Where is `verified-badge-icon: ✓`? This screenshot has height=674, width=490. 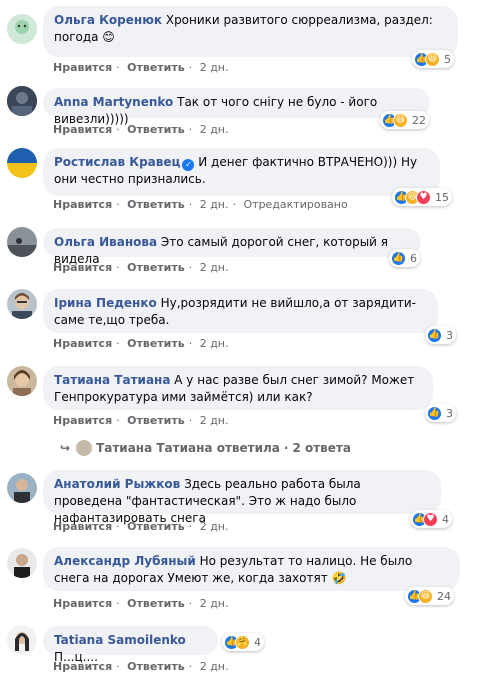 verified-badge-icon: ✓ is located at coordinates (188, 165).